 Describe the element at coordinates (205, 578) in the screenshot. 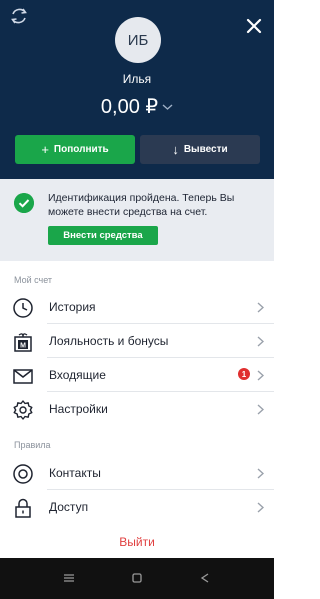

I see `back-icon` at that location.